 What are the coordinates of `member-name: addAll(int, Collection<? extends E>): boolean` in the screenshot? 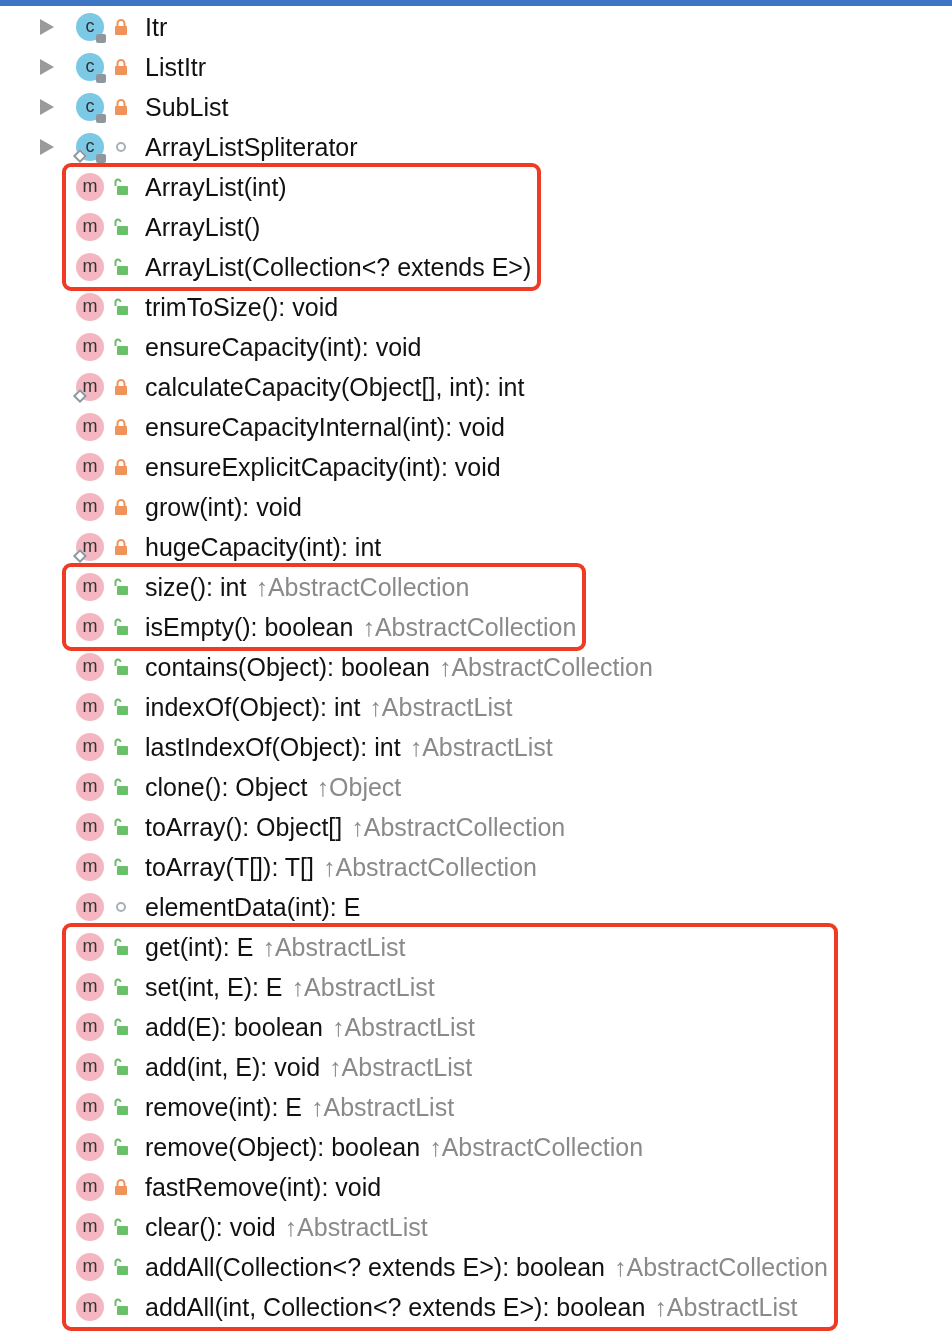 It's located at (395, 1307).